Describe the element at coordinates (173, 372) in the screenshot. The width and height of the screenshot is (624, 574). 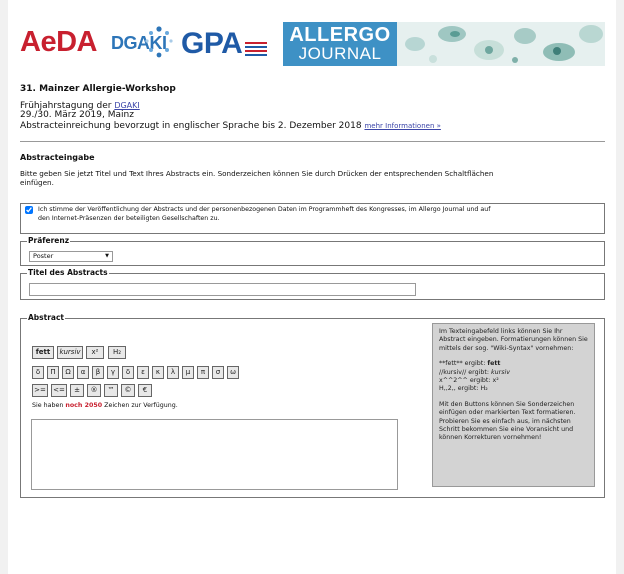
I see `char-button: λ` at that location.